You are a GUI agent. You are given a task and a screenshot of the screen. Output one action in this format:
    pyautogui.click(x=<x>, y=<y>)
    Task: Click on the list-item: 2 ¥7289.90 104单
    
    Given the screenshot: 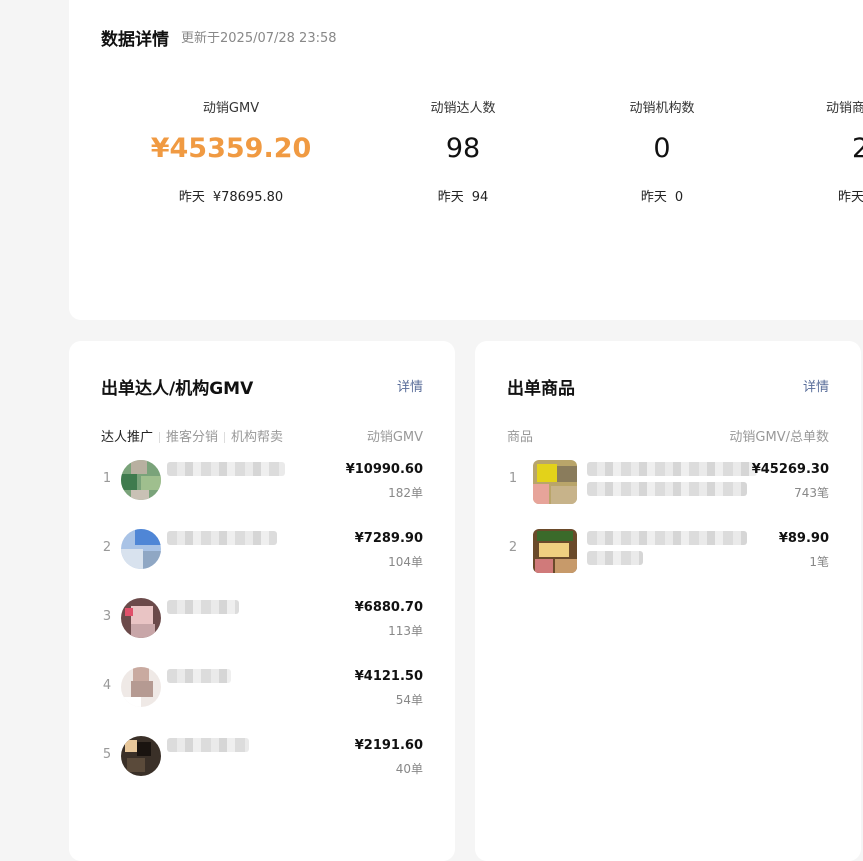 What is the action you would take?
    pyautogui.click(x=262, y=549)
    